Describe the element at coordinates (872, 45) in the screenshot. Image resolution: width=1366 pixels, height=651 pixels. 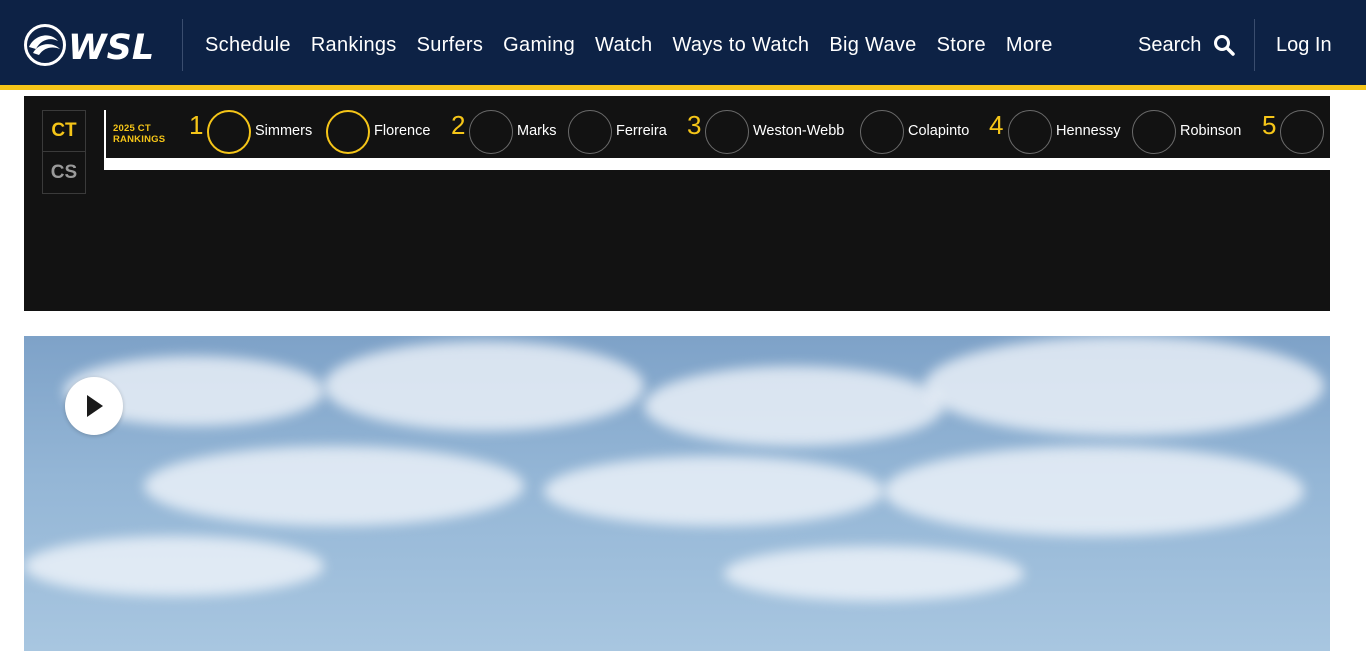
I see `nav-big-wave: Big Wave` at that location.